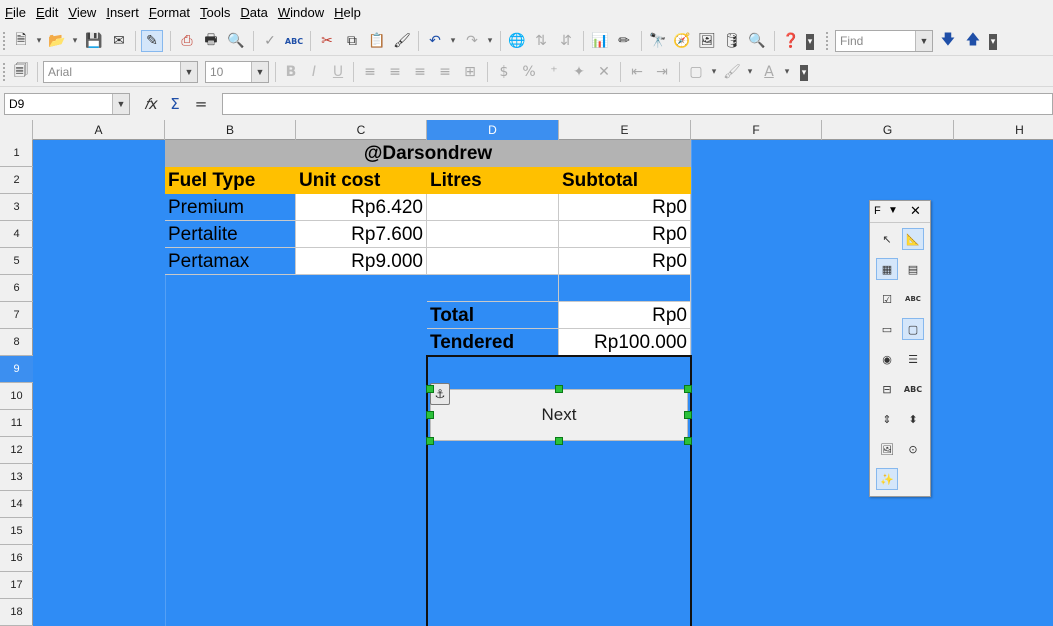 The height and width of the screenshot is (626, 1053). What do you see at coordinates (493, 180) in the screenshot?
I see `header-litres: Litres` at bounding box center [493, 180].